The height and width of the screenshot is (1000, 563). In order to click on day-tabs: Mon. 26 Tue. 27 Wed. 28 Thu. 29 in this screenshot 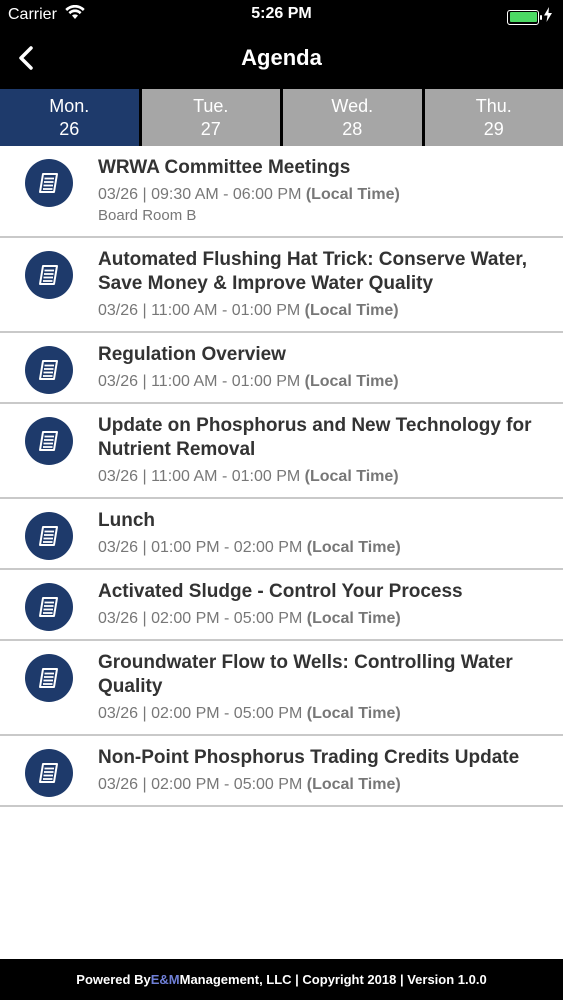, I will do `click(281, 116)`.